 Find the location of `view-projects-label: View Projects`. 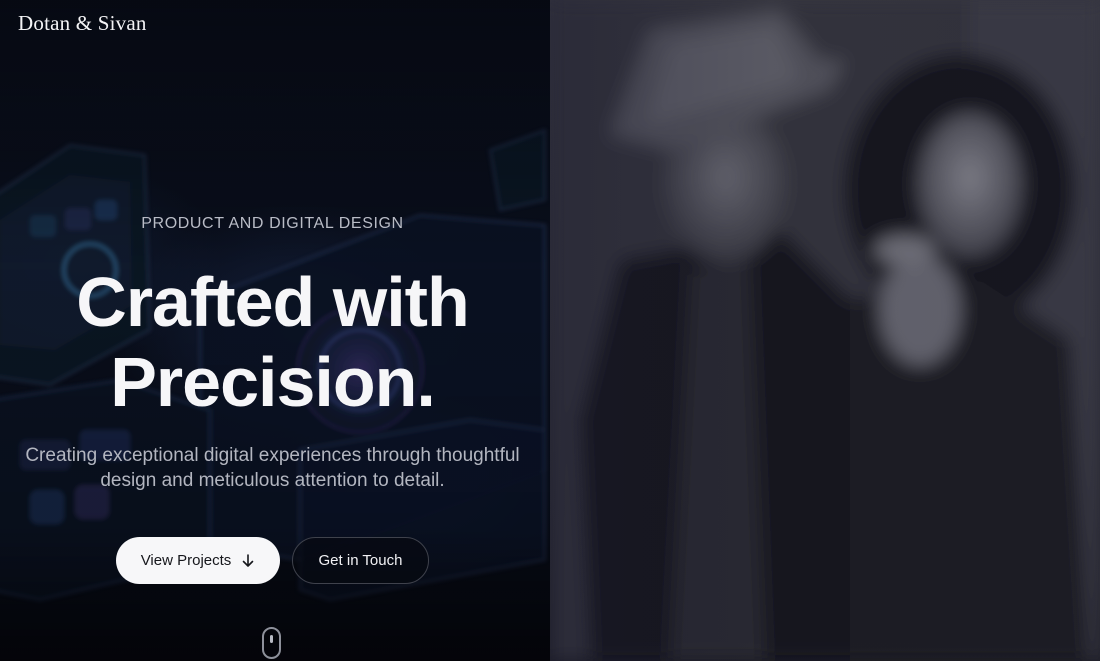

view-projects-label: View Projects is located at coordinates (186, 560).